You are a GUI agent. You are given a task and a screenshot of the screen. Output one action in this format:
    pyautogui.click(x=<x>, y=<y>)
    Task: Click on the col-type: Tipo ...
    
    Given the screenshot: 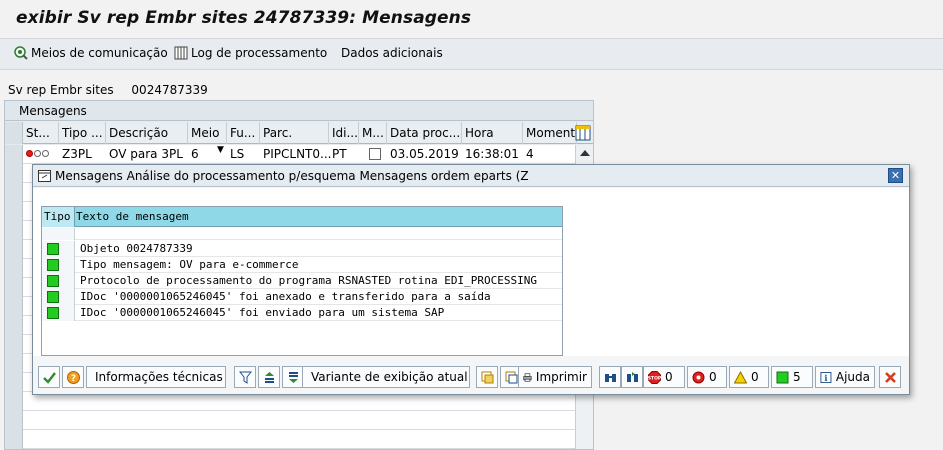 What is the action you would take?
    pyautogui.click(x=82, y=133)
    